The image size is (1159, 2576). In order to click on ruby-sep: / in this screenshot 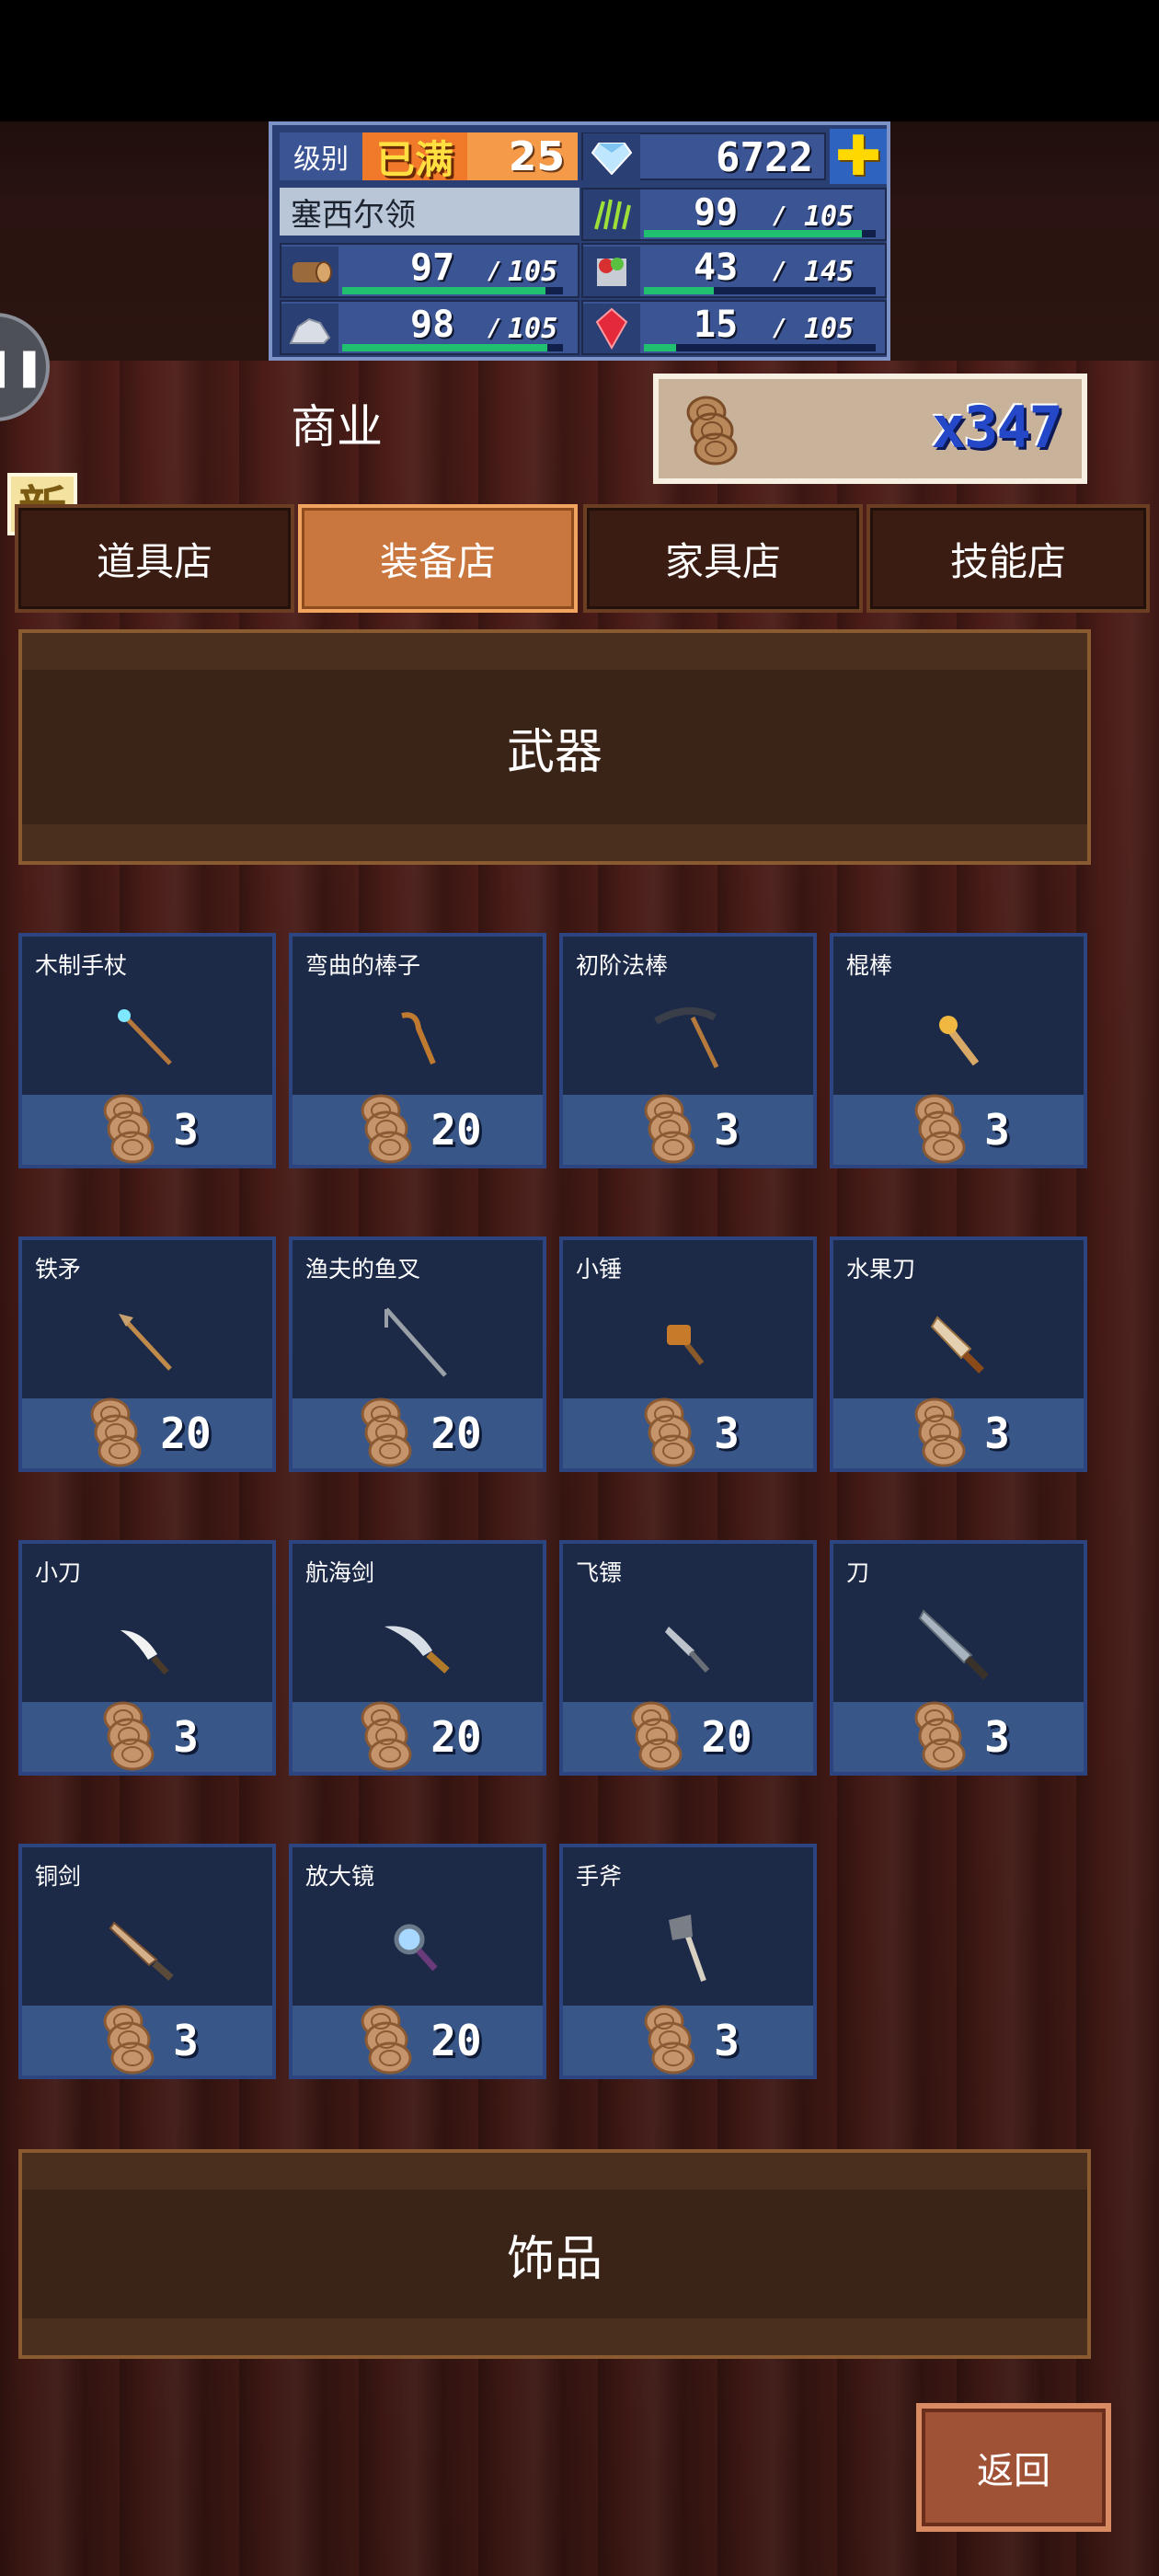, I will do `click(780, 328)`.